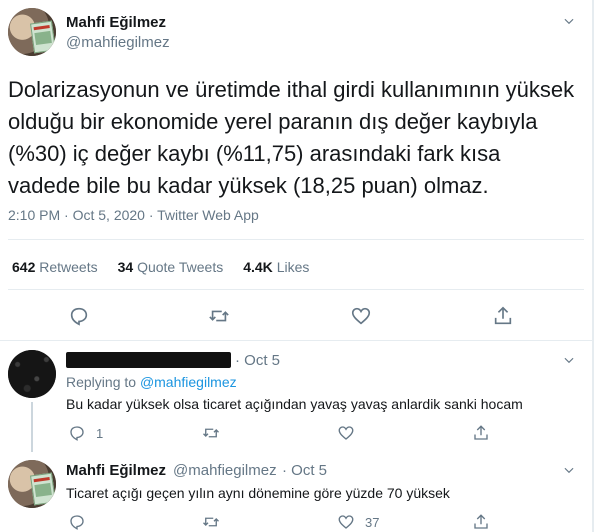 This screenshot has width=594, height=532. Describe the element at coordinates (85, 433) in the screenshot. I see `reply-button: 1` at that location.